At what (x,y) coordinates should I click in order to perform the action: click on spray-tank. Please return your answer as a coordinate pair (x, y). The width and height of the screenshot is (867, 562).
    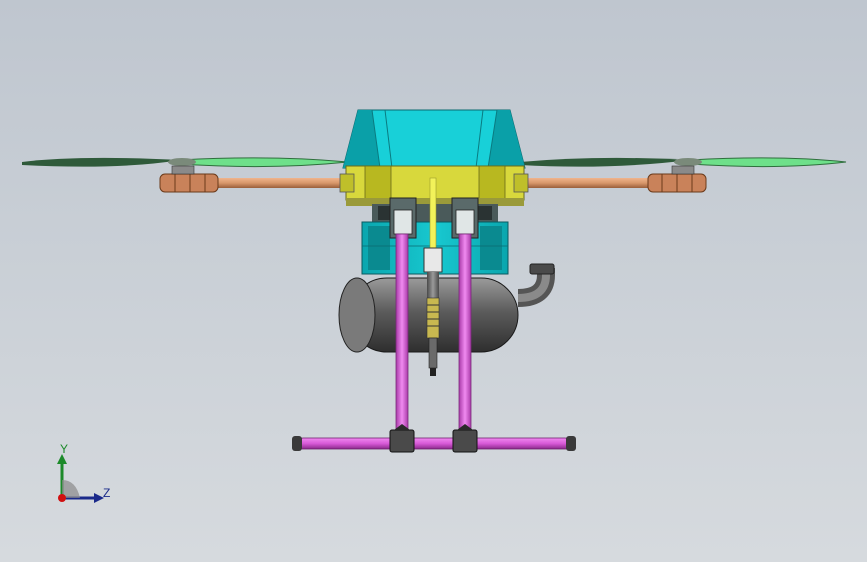
    Looking at the image, I should click on (446, 308).